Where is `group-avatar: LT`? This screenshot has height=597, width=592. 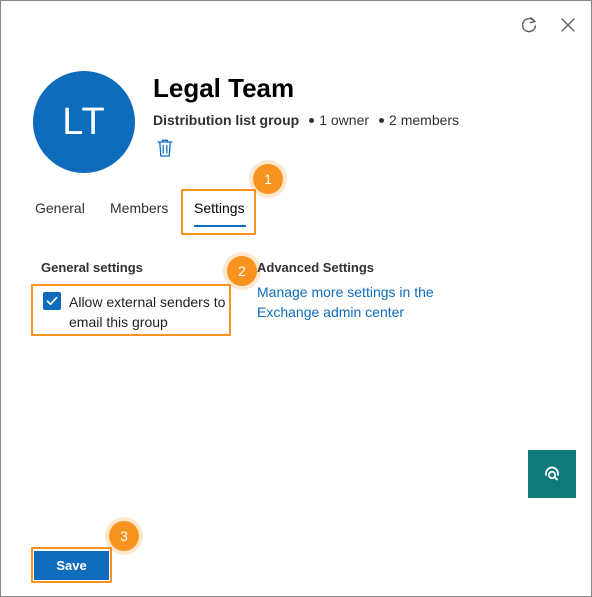 group-avatar: LT is located at coordinates (84, 122).